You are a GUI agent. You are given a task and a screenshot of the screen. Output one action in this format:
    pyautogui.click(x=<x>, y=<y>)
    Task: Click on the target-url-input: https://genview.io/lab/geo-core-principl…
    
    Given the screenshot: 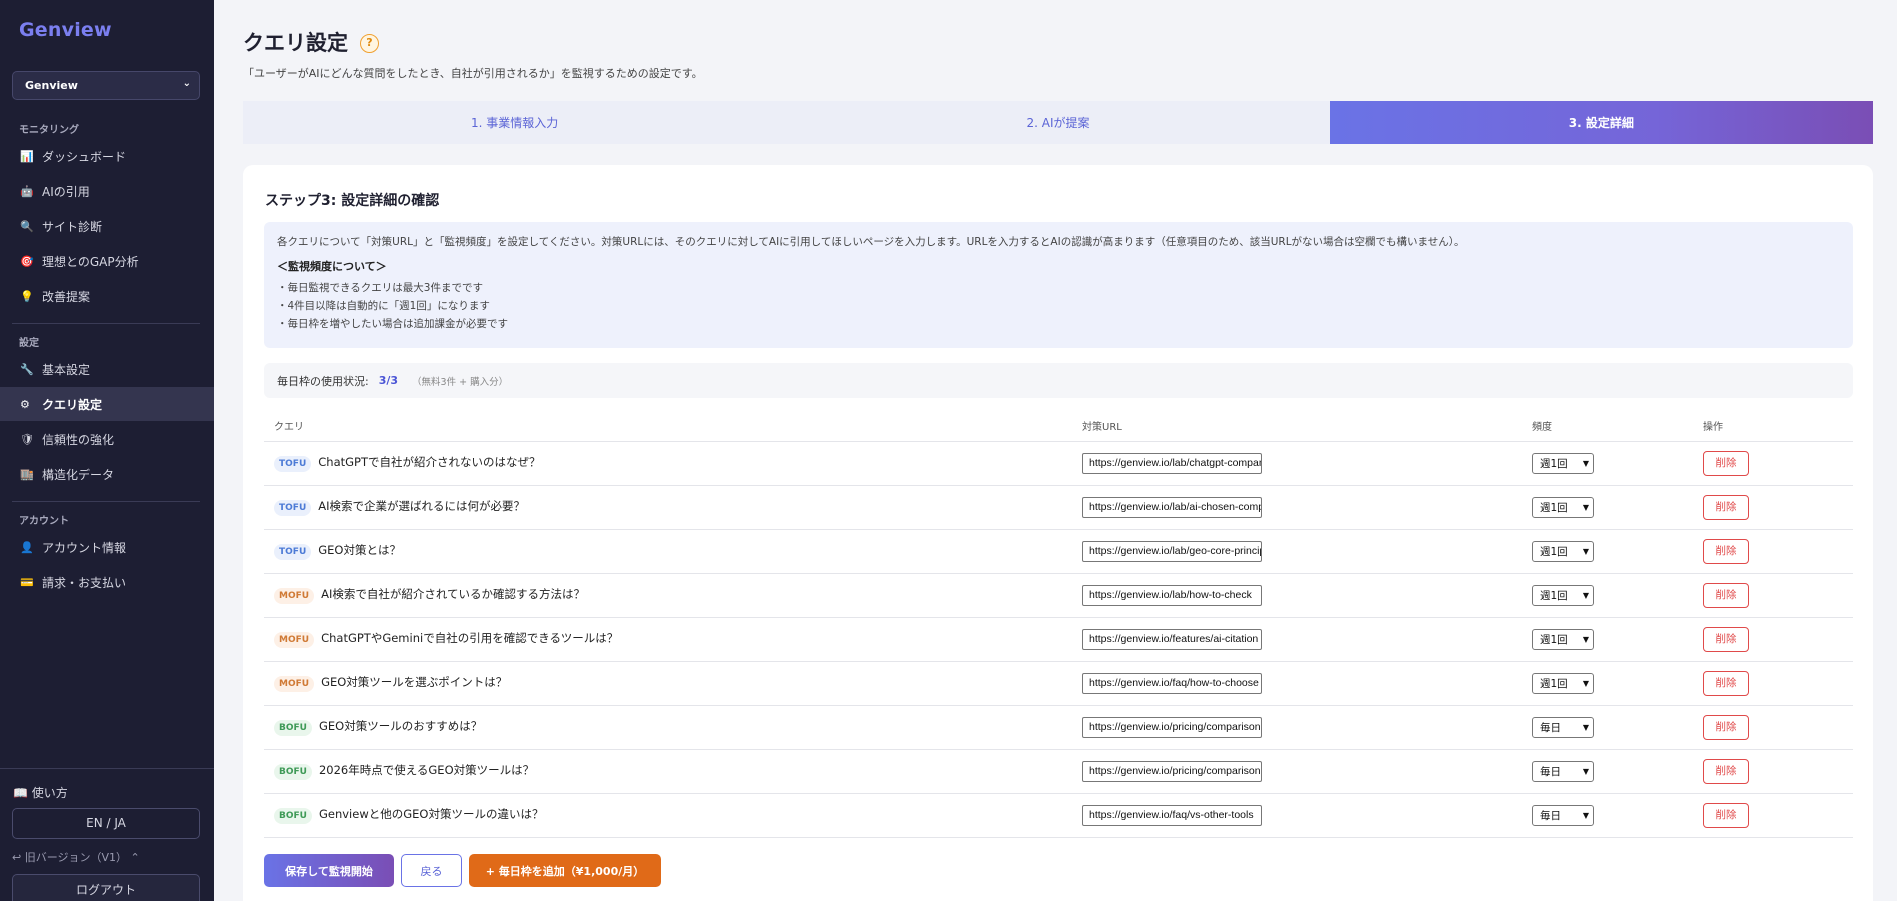 What is the action you would take?
    pyautogui.click(x=1172, y=551)
    